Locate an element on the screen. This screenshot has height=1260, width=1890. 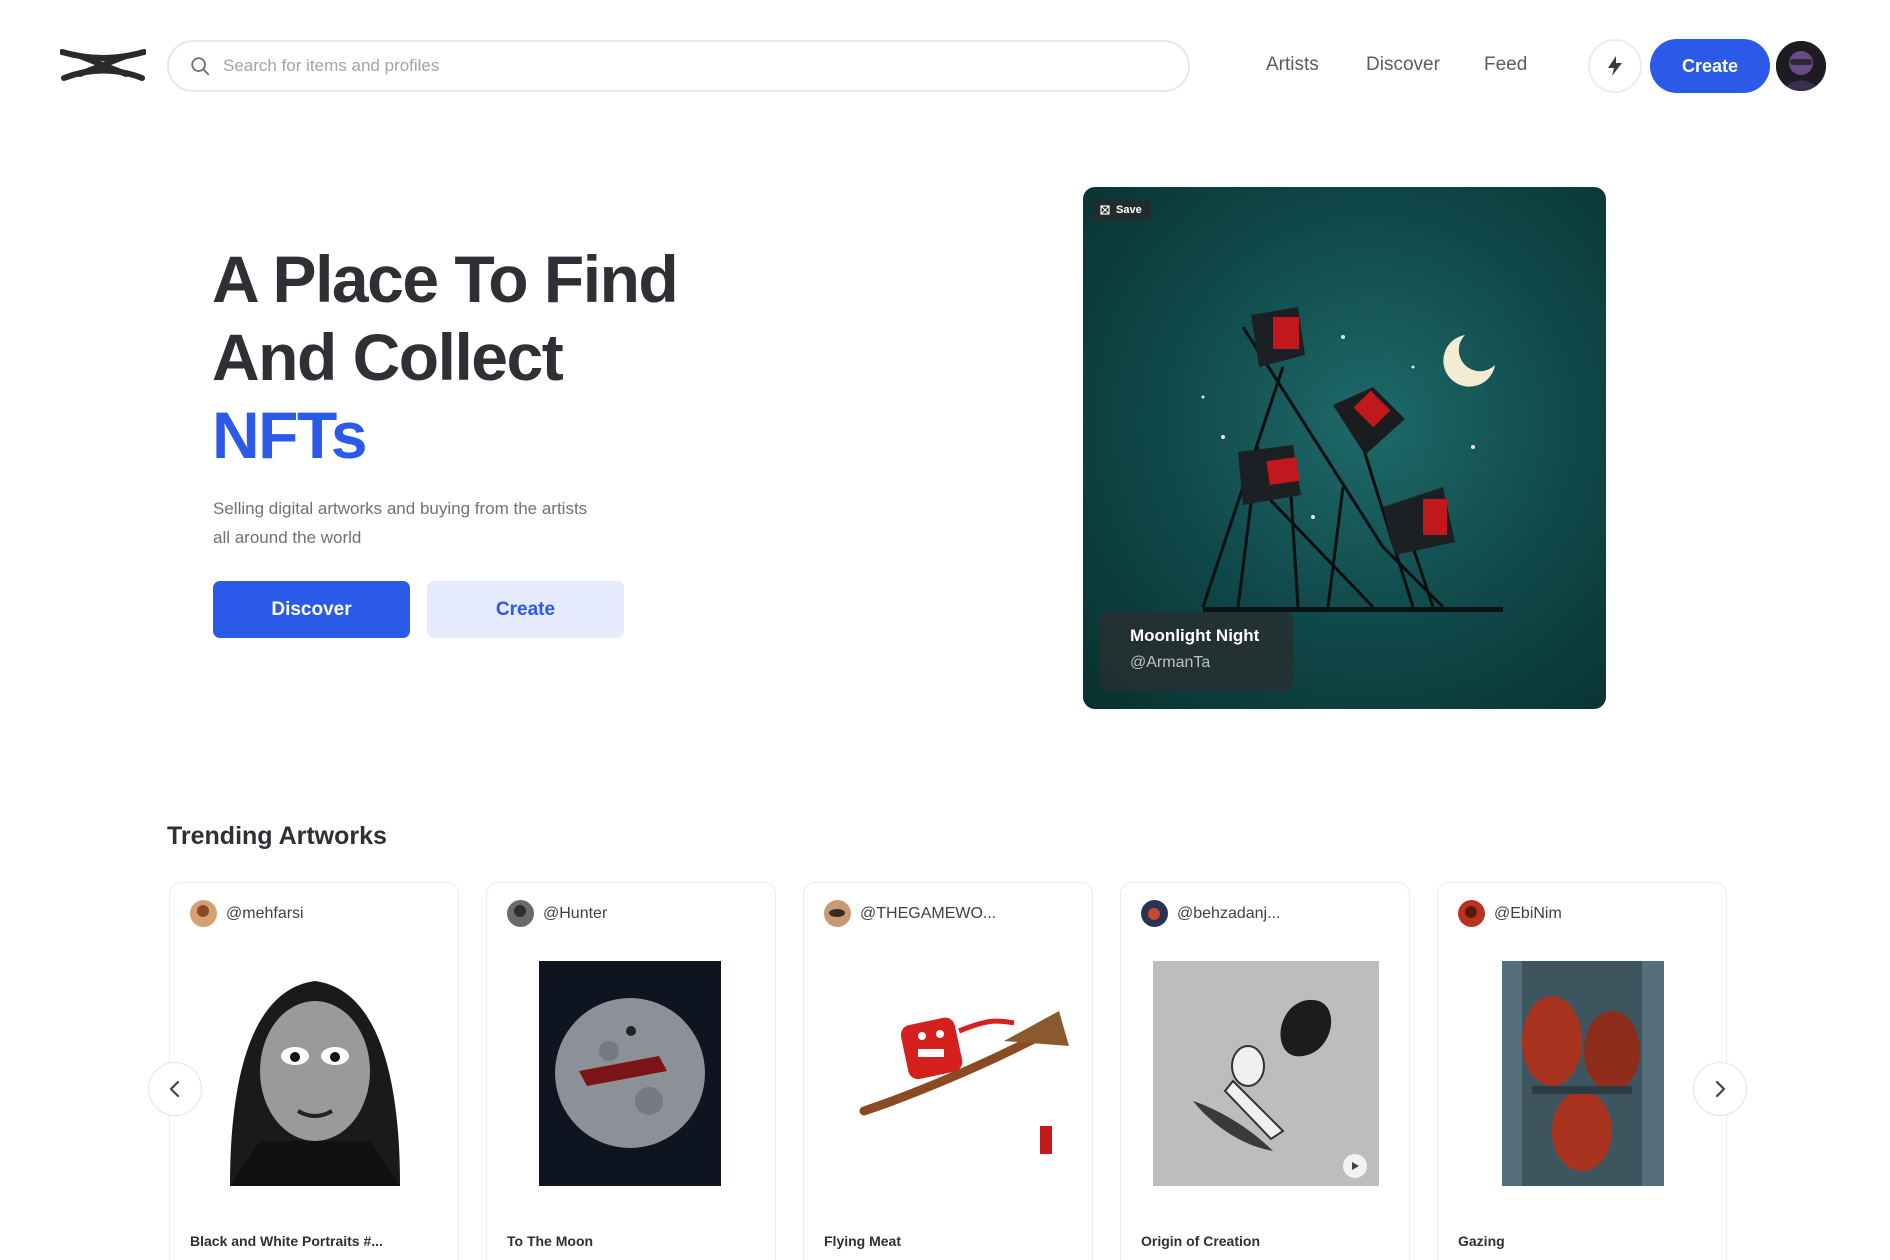
save-label: Save is located at coordinates (1129, 210).